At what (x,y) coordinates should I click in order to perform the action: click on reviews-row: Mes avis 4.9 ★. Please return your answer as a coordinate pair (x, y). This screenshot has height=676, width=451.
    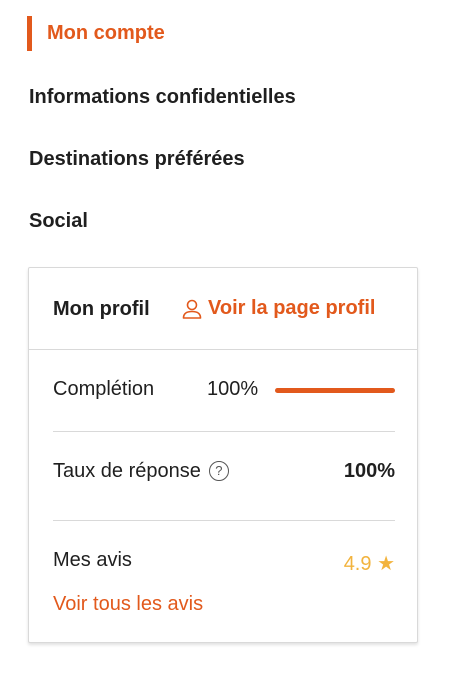
    Looking at the image, I should click on (224, 563).